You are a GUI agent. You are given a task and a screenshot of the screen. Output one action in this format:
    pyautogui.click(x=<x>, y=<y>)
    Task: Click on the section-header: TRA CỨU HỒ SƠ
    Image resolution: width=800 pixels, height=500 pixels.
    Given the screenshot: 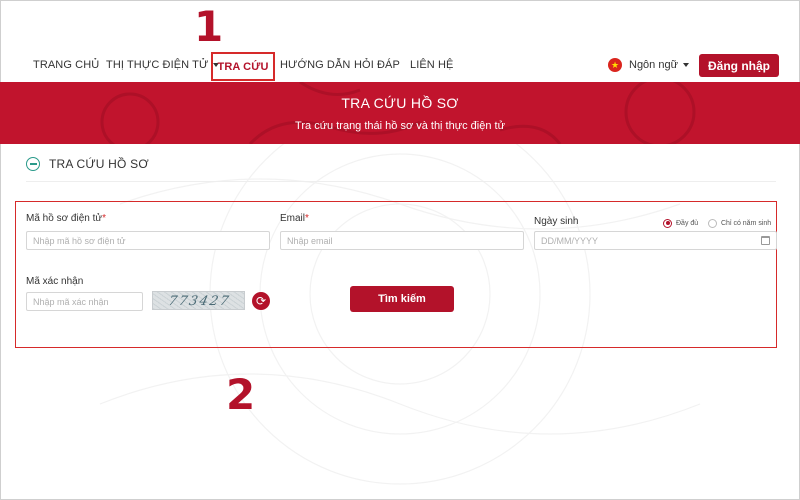 What is the action you would take?
    pyautogui.click(x=87, y=164)
    